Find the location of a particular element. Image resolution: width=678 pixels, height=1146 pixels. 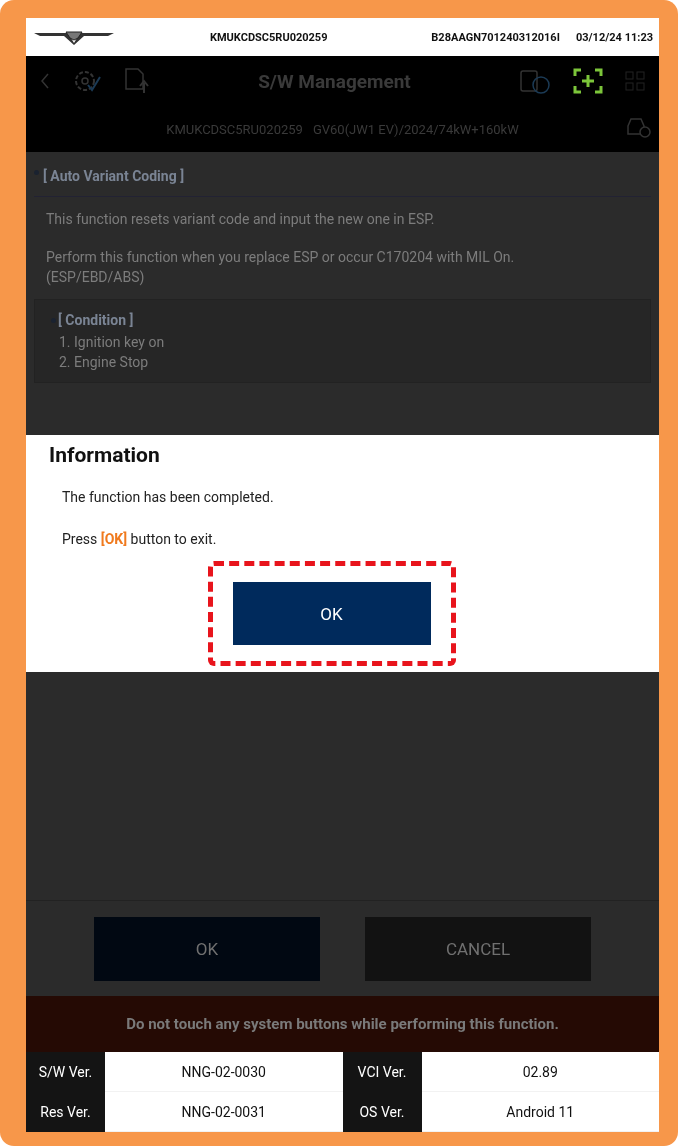

dialog-message: Press [OK] button to exit. is located at coordinates (140, 539).